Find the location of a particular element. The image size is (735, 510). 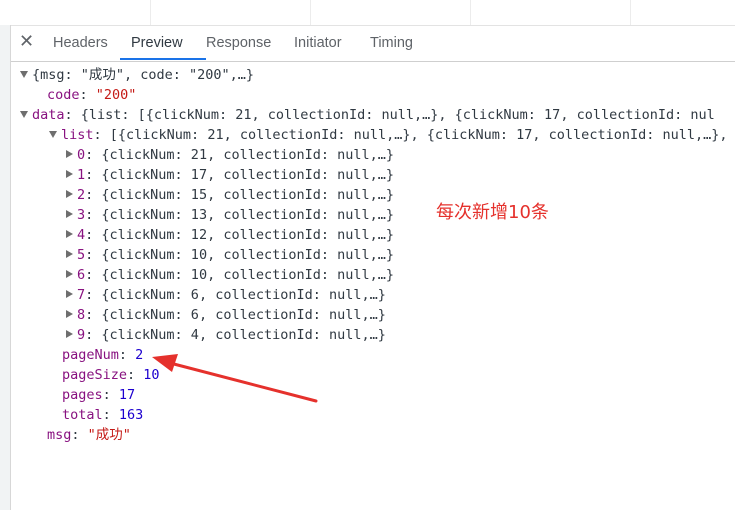

annotation-arrow-icon is located at coordinates (235, 378).